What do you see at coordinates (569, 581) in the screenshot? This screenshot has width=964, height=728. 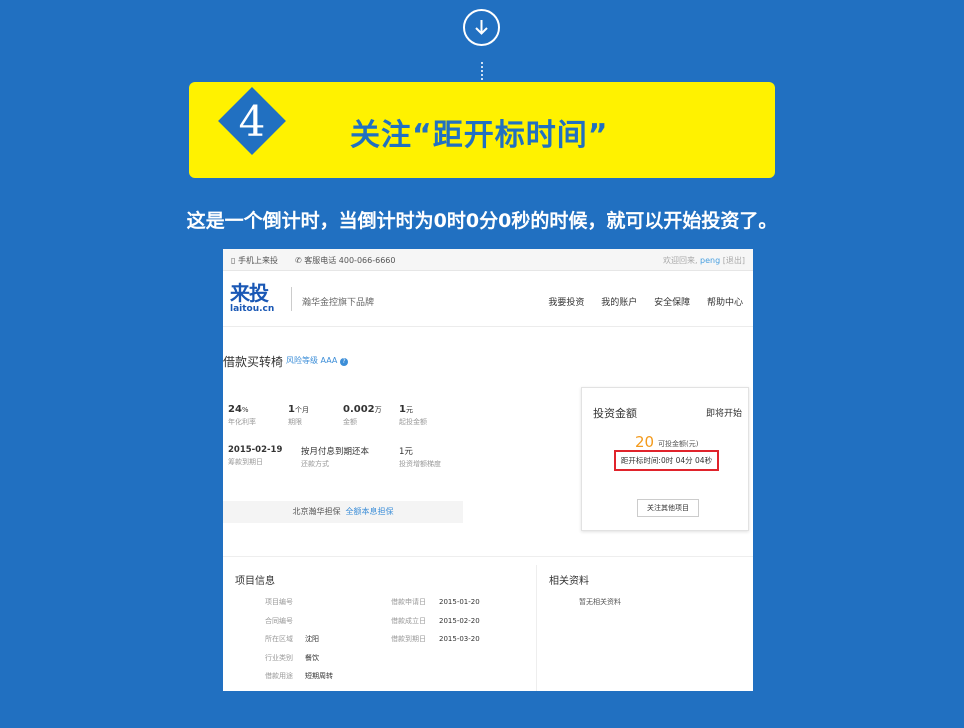 I see `related-title: 相关资料` at bounding box center [569, 581].